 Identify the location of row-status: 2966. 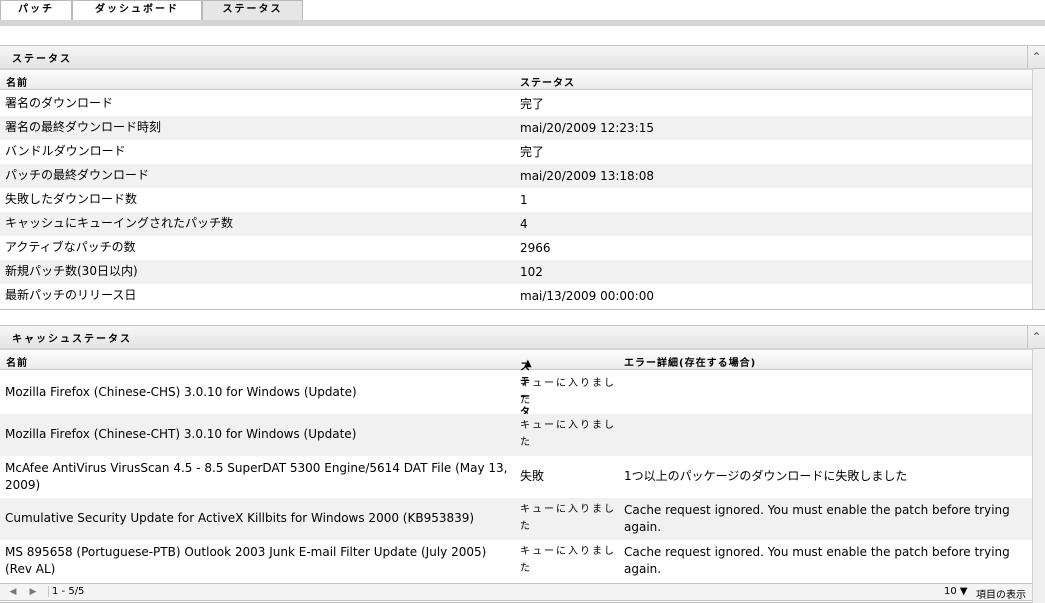
(535, 248).